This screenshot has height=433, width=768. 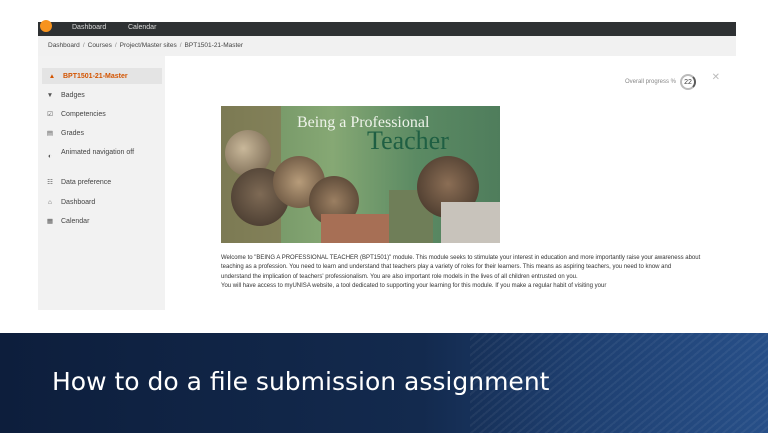 I want to click on course-banner-image: Being a Professional Teacher, so click(x=360, y=174).